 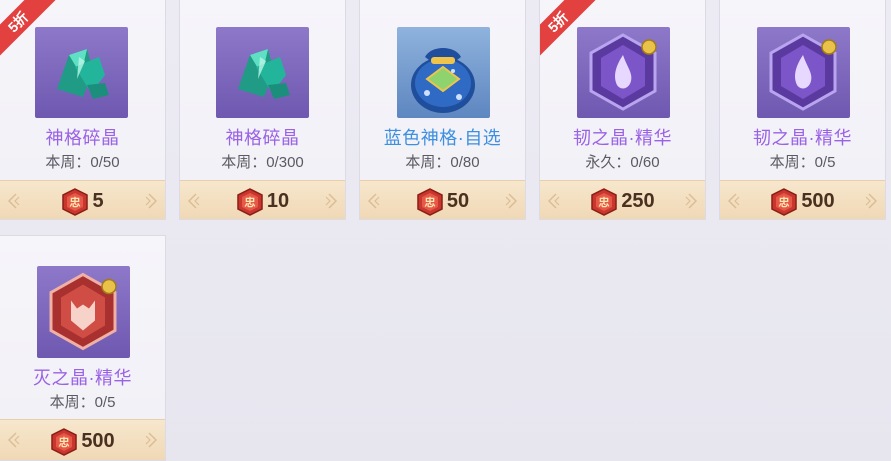 I want to click on buy-button: 50, so click(x=442, y=199).